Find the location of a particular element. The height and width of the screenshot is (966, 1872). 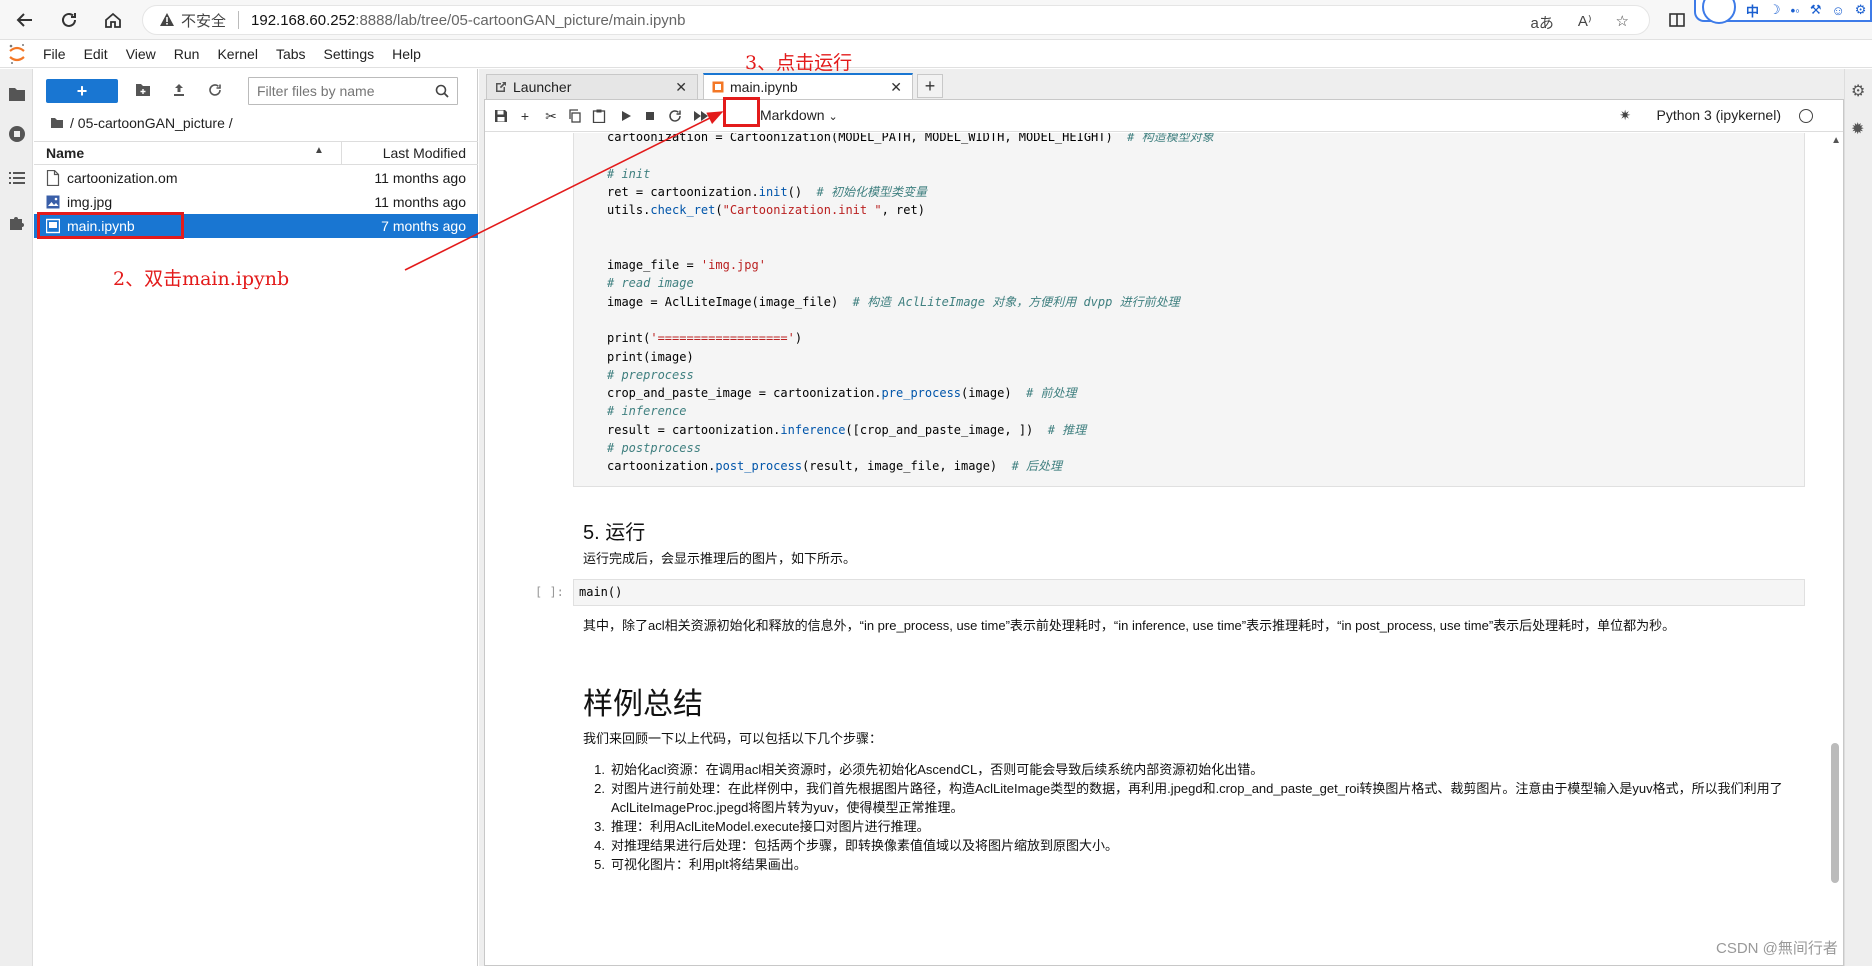

list-item-number: 4. is located at coordinates (599, 845).